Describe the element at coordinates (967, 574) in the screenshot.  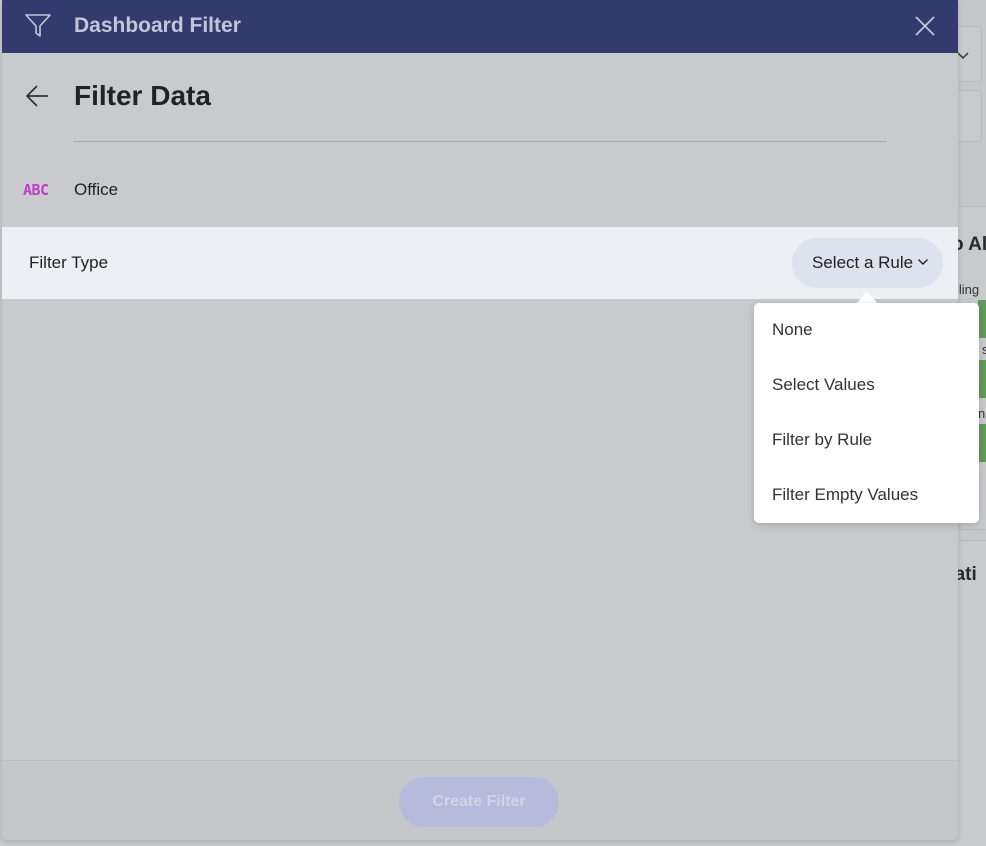
I see `background-heading: cati` at that location.